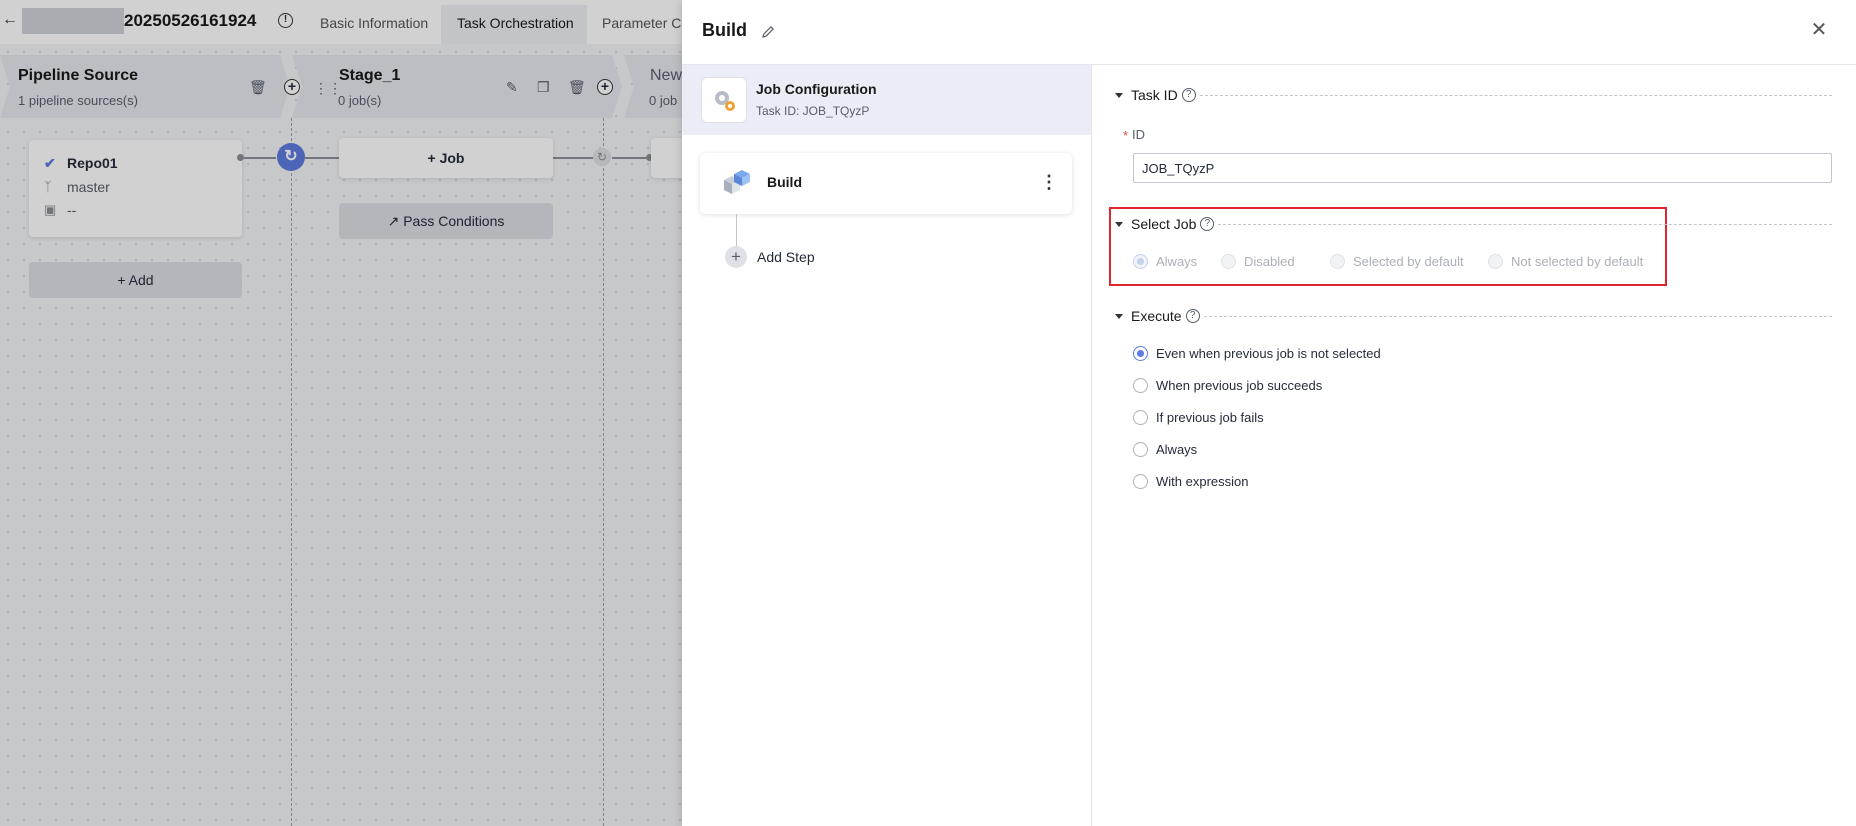 Image resolution: width=1856 pixels, height=826 pixels. Describe the element at coordinates (786, 257) in the screenshot. I see `add-step-button: Add Step` at that location.